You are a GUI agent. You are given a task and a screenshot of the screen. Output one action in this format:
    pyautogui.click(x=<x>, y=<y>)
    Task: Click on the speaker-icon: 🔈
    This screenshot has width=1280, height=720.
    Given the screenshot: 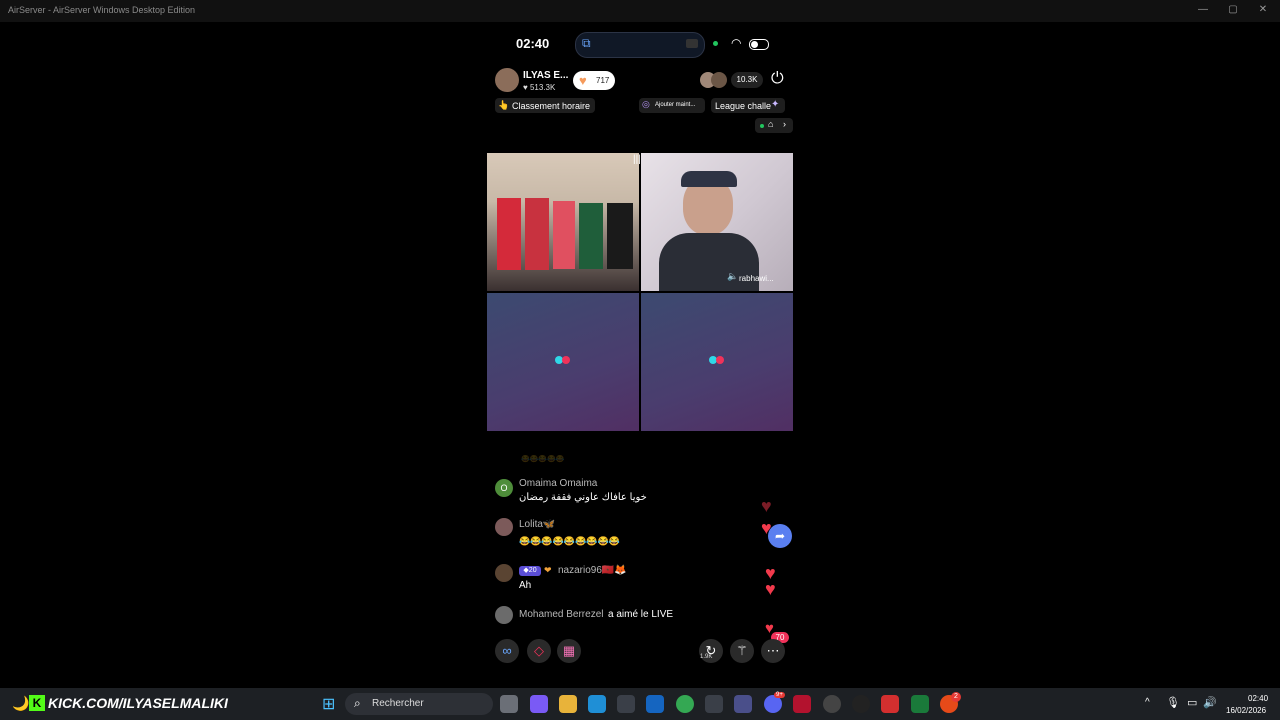 What is the action you would take?
    pyautogui.click(x=733, y=276)
    